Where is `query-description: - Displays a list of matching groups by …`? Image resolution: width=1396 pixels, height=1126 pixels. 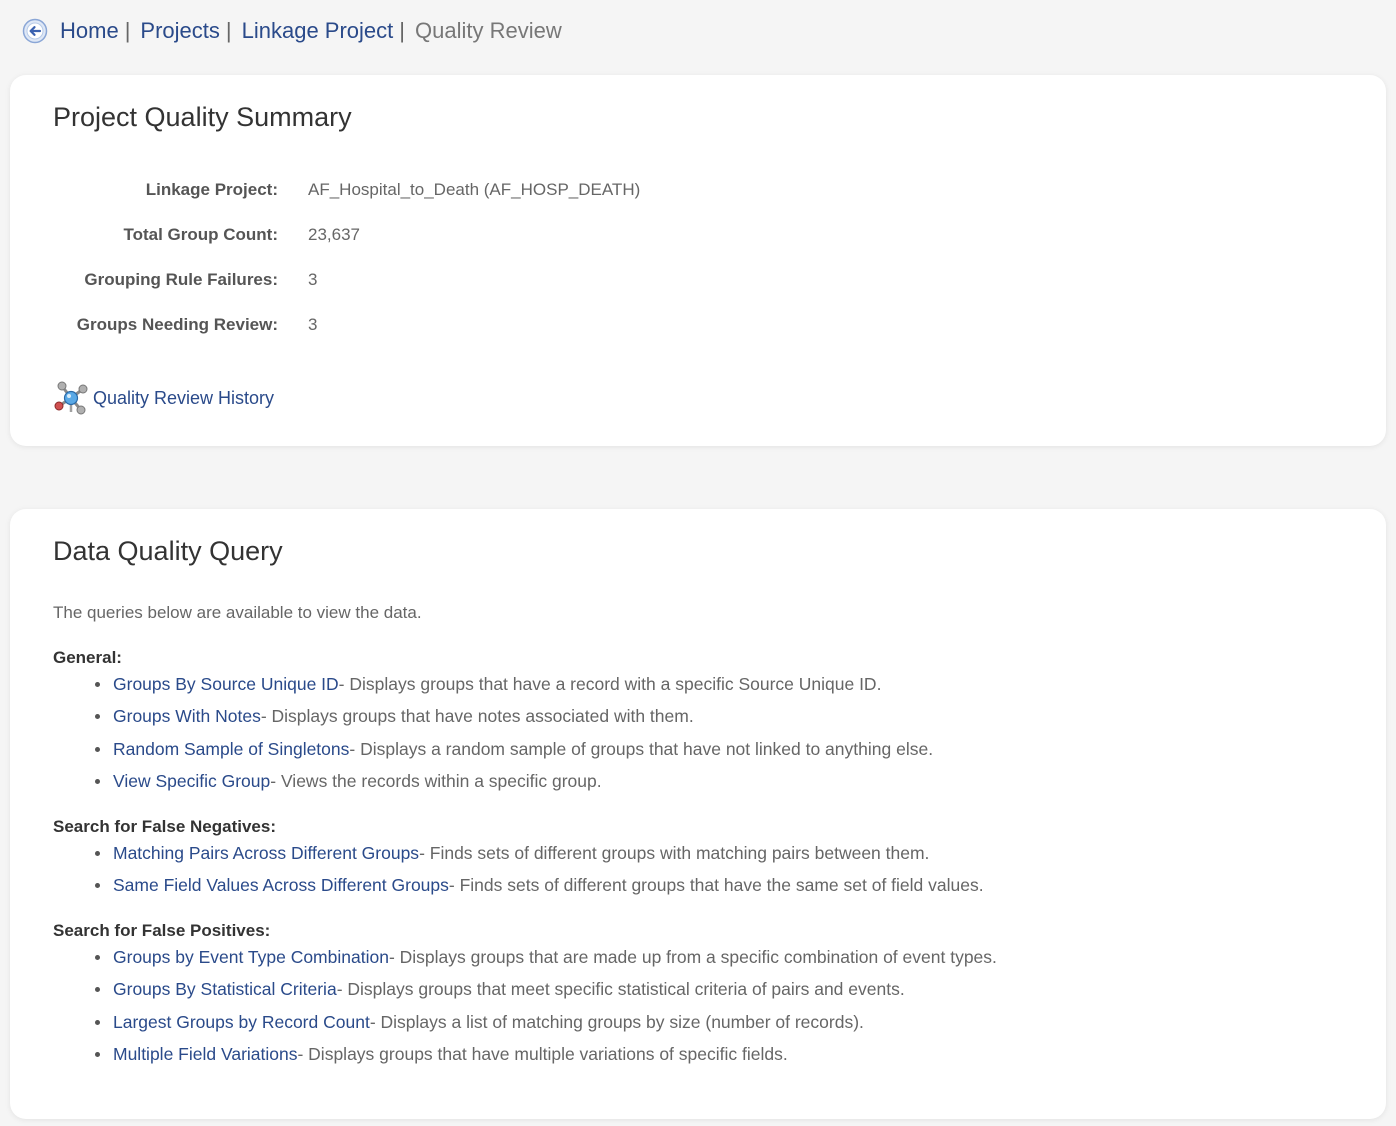 query-description: - Displays a list of matching groups by … is located at coordinates (616, 1021).